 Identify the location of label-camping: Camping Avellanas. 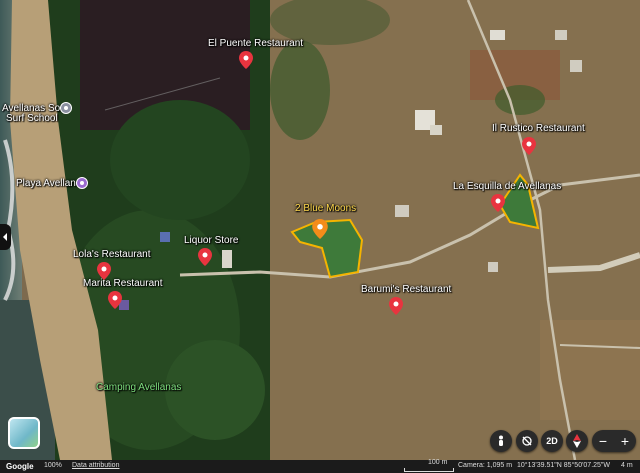
(138, 388).